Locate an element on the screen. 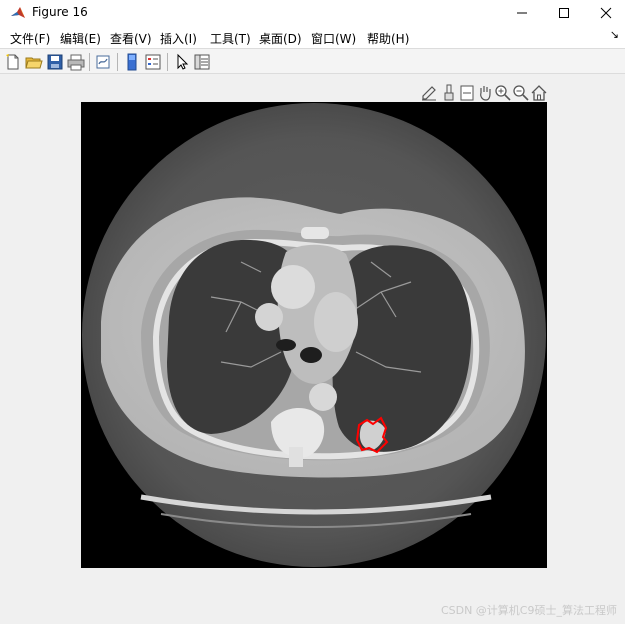 The image size is (625, 624). maximize-button is located at coordinates (564, 13).